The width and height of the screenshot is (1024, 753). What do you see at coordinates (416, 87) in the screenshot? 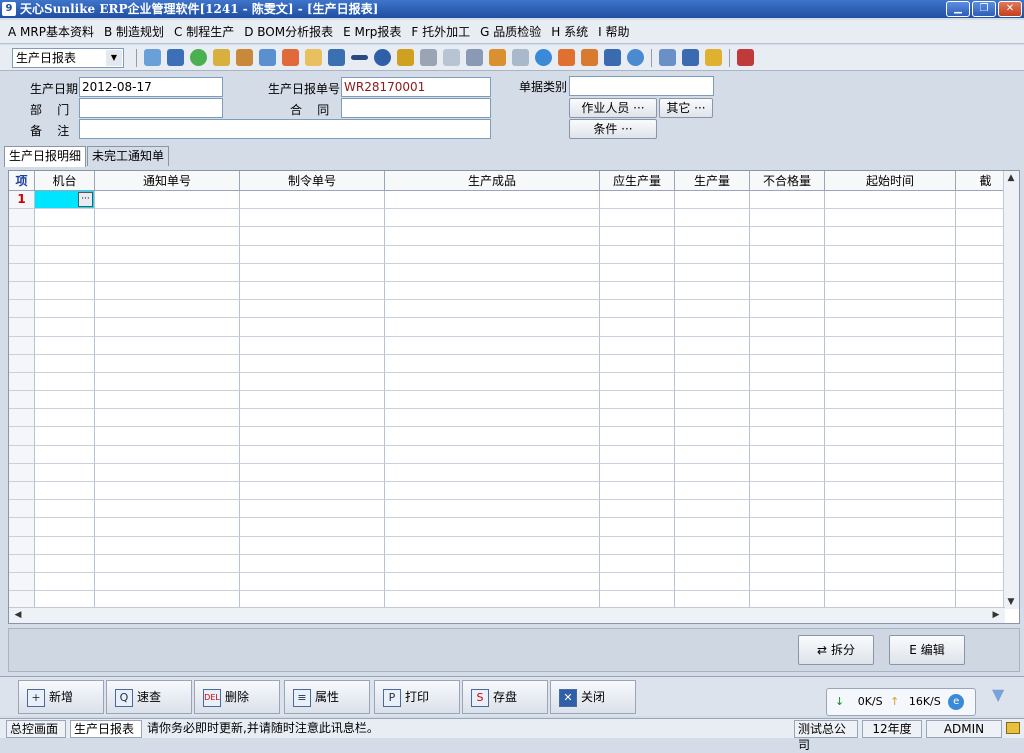
I see `report-no-field: WR28170001` at bounding box center [416, 87].